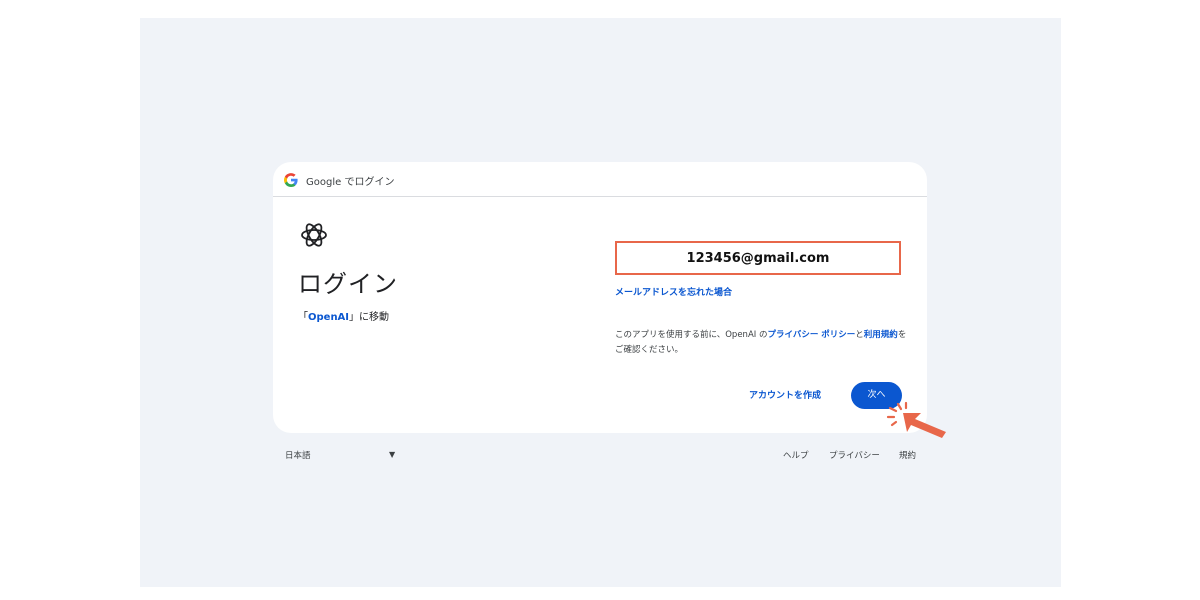 The width and height of the screenshot is (1200, 600). What do you see at coordinates (691, 335) in the screenshot?
I see `policy-text-1: このアプリを使用する前に、OpenAI の` at bounding box center [691, 335].